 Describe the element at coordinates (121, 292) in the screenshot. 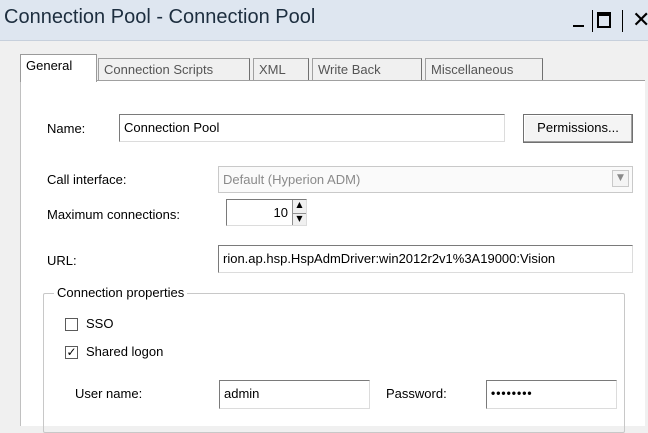

I see `connection-properties-title: Connection properties` at that location.